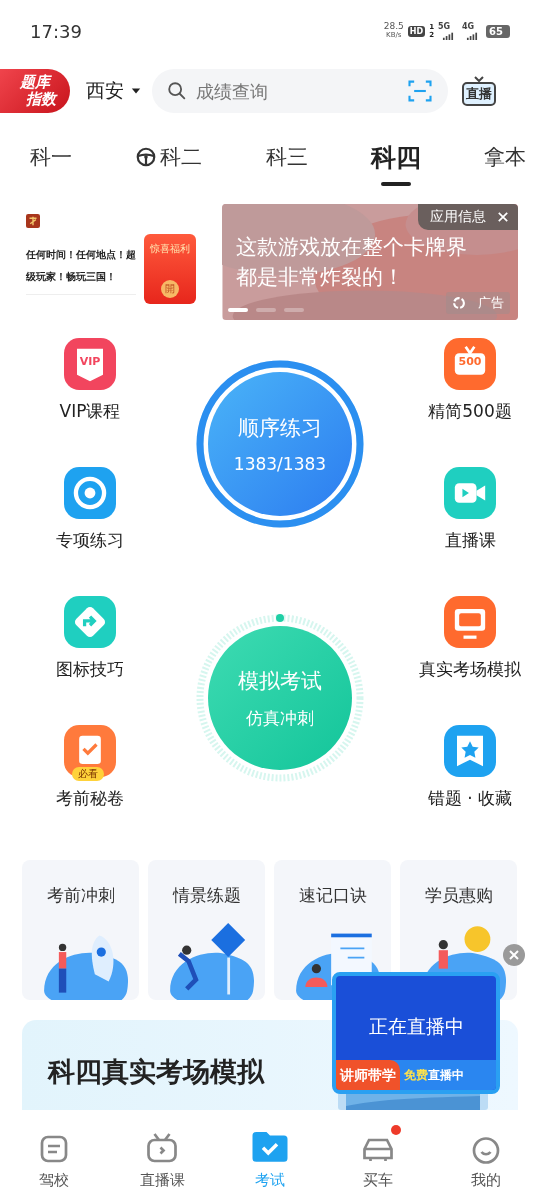 Image resolution: width=540 pixels, height=1204 pixels. What do you see at coordinates (51, 161) in the screenshot?
I see `subject-tab: 科一` at bounding box center [51, 161].